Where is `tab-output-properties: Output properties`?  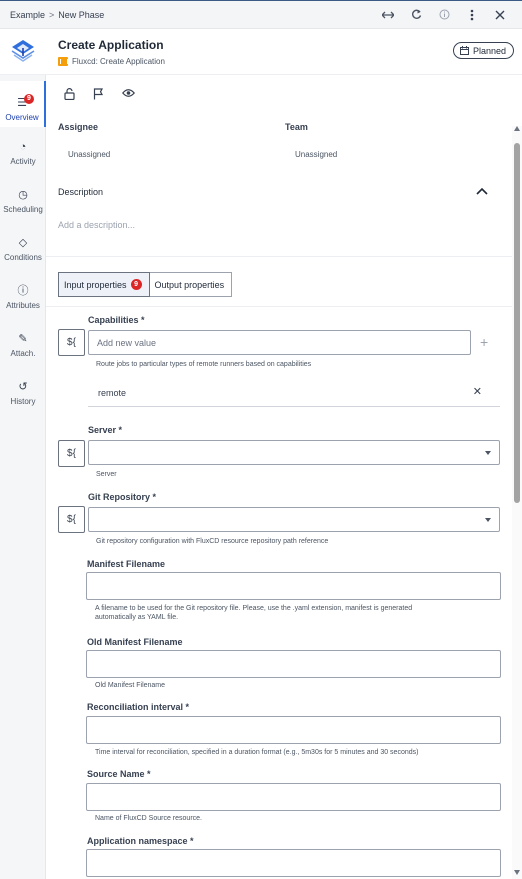
tab-output-properties: Output properties is located at coordinates (191, 284).